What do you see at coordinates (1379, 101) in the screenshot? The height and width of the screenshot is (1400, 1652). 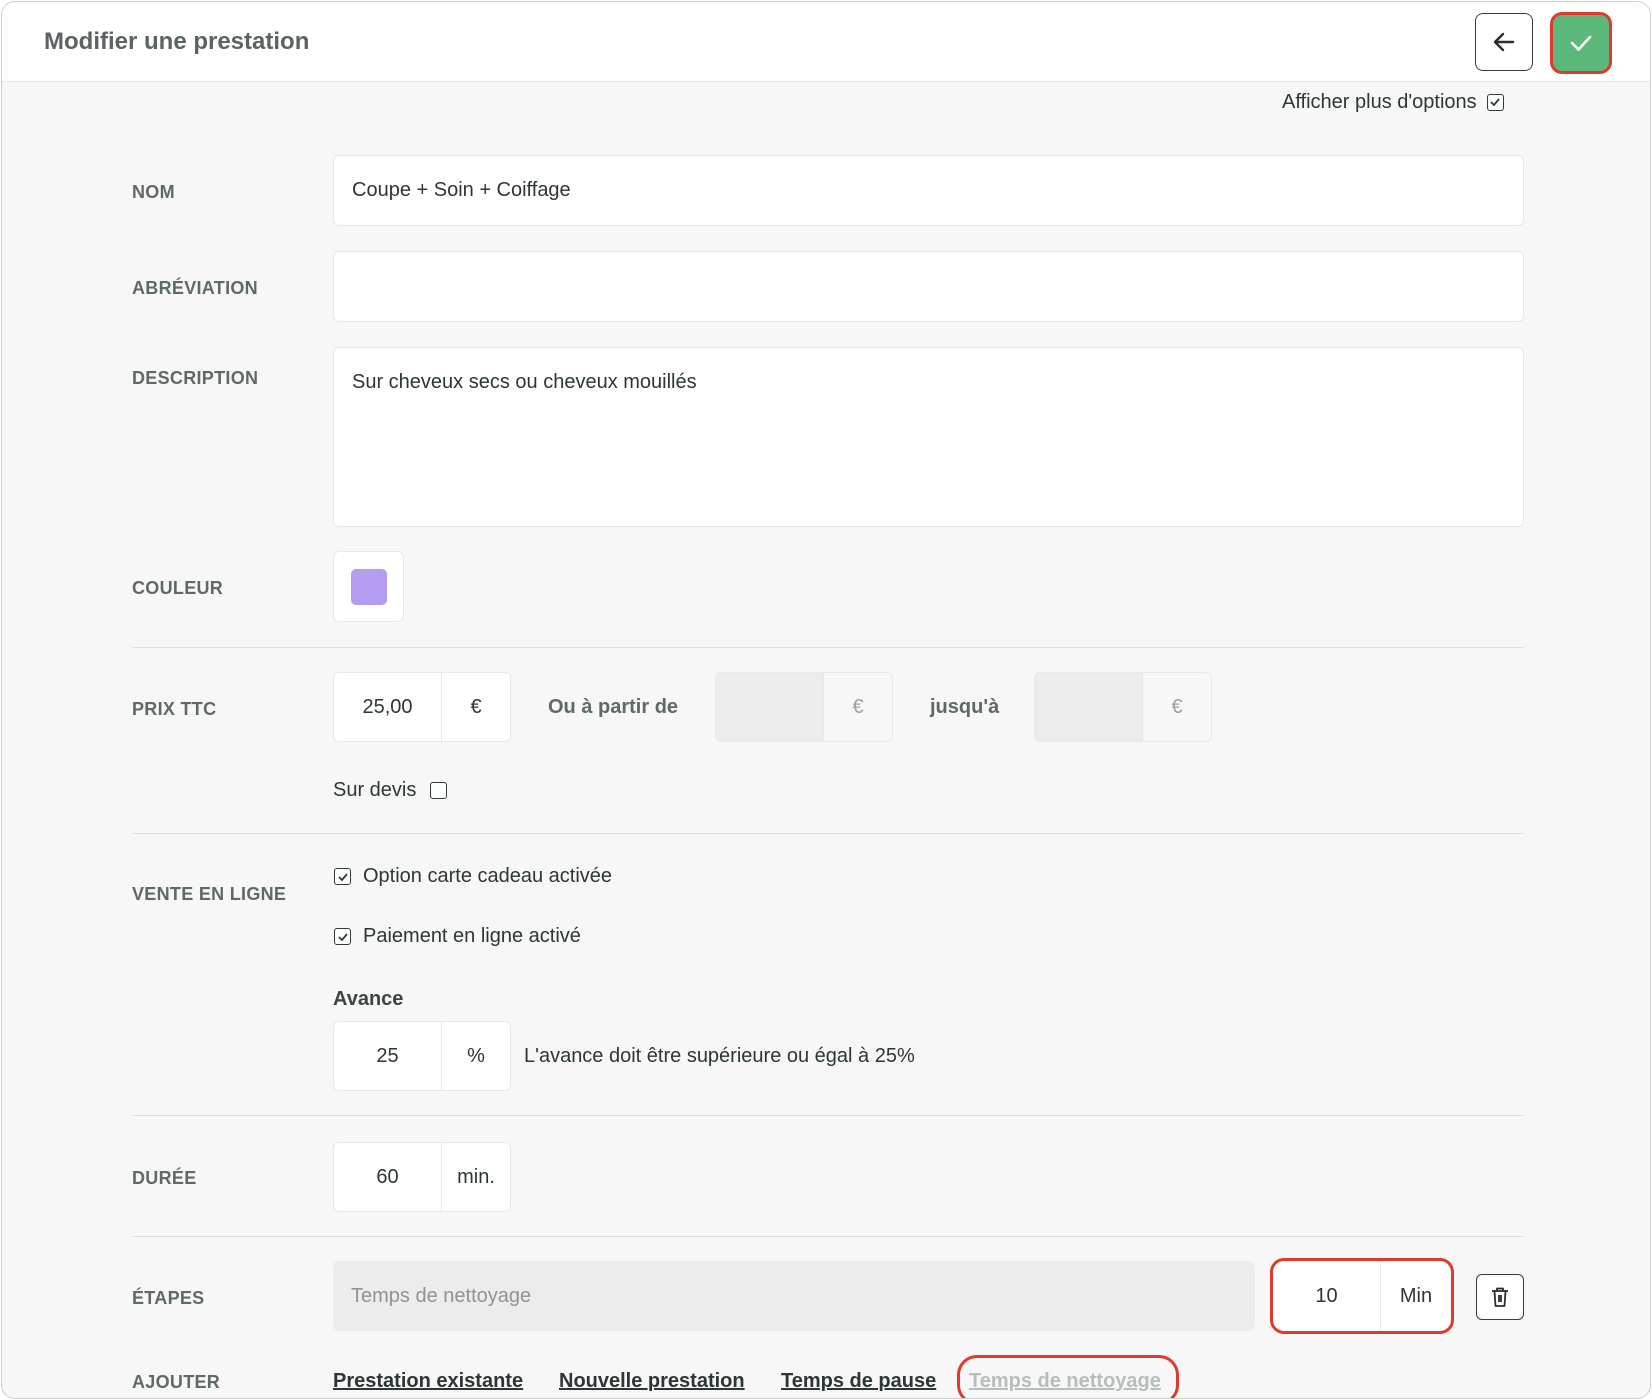 I see `more-options-label: Afficher plus d'options` at bounding box center [1379, 101].